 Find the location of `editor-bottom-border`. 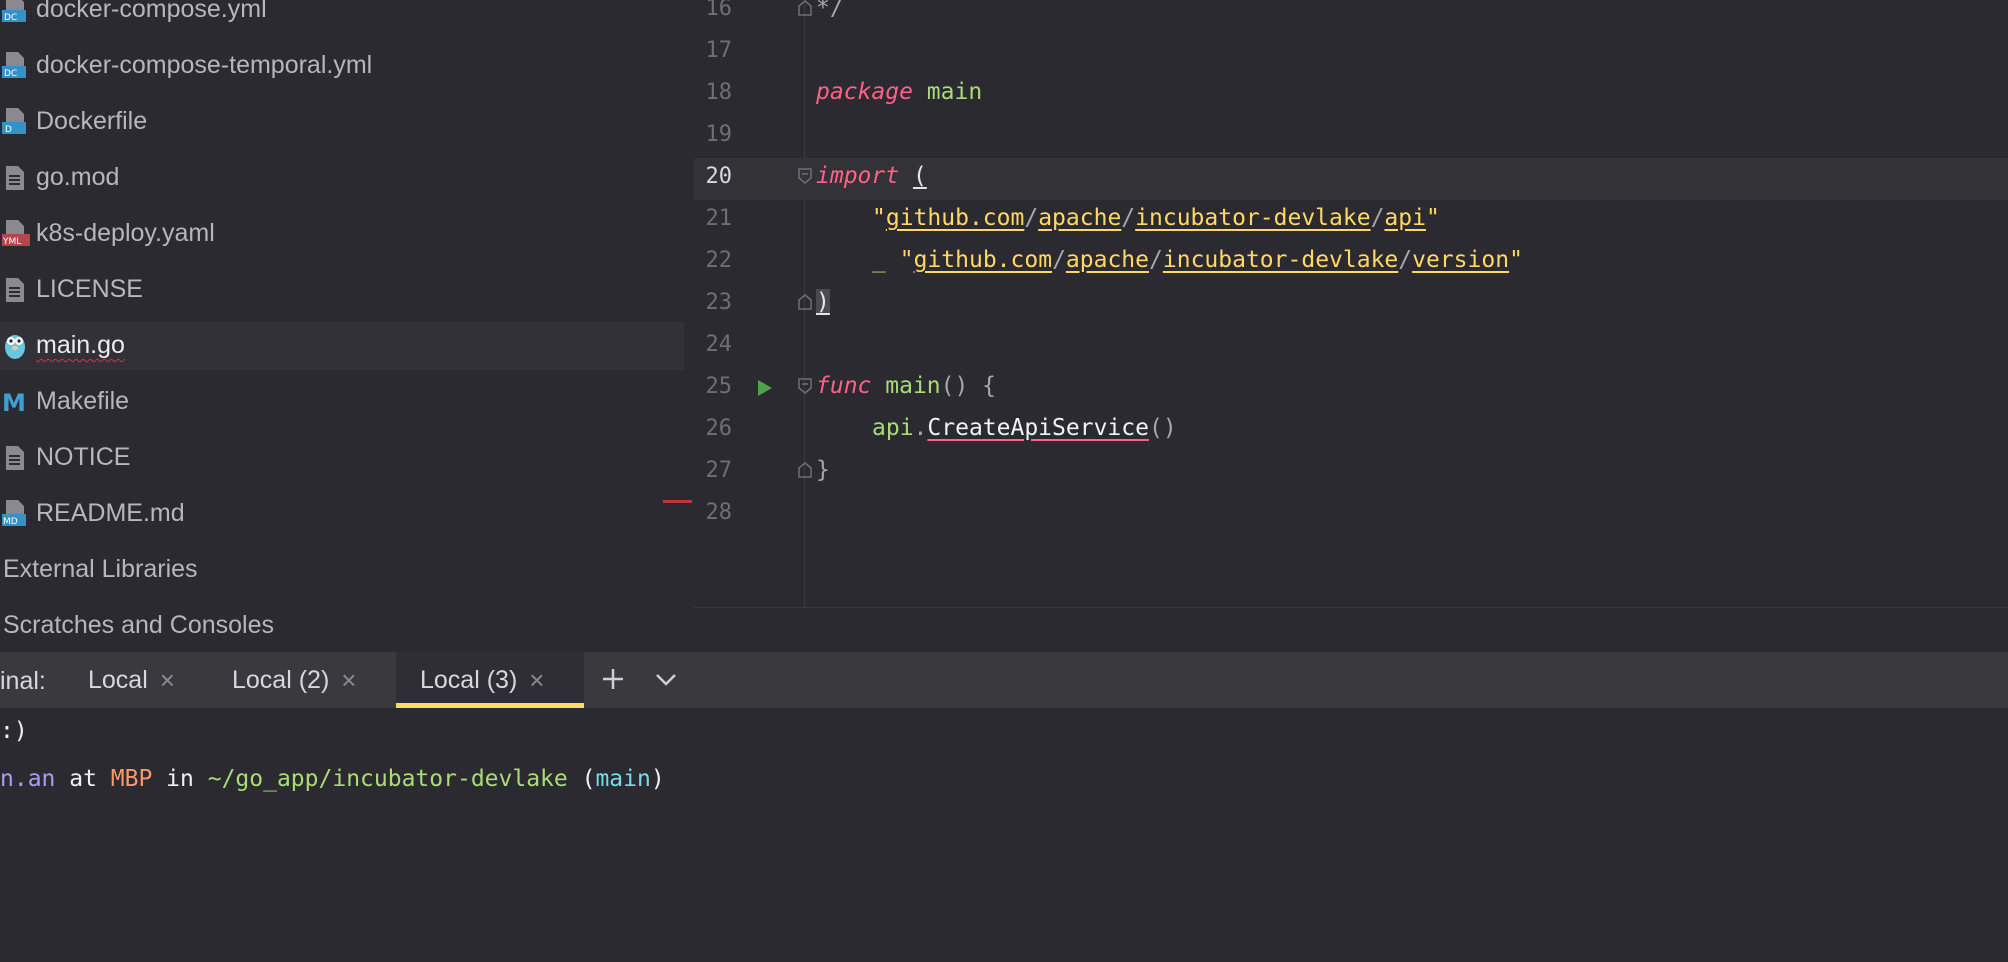

editor-bottom-border is located at coordinates (1351, 607).